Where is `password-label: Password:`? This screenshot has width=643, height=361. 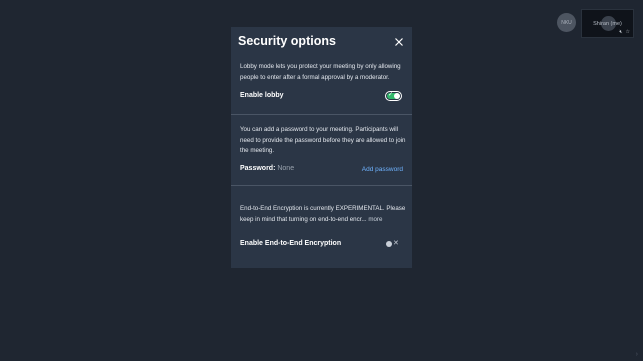
password-label: Password: is located at coordinates (258, 168).